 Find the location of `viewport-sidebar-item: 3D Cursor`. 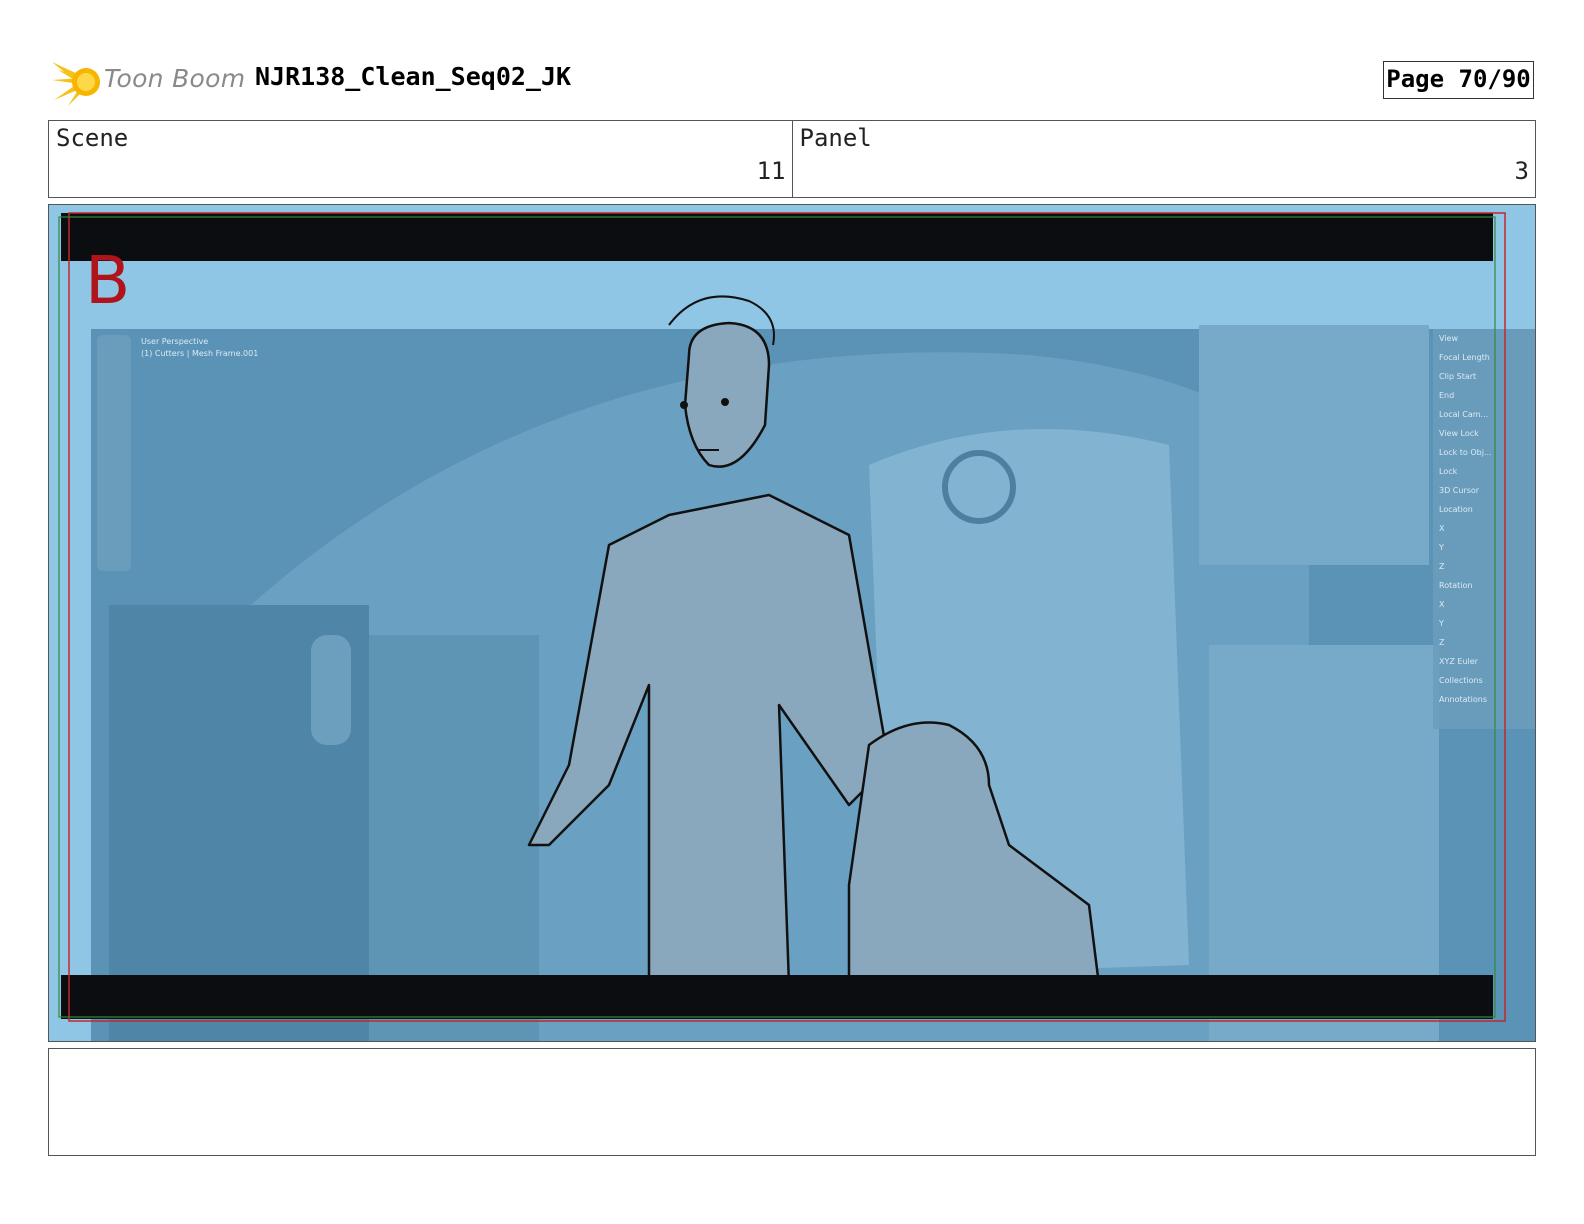

viewport-sidebar-item: 3D Cursor is located at coordinates (1459, 490).